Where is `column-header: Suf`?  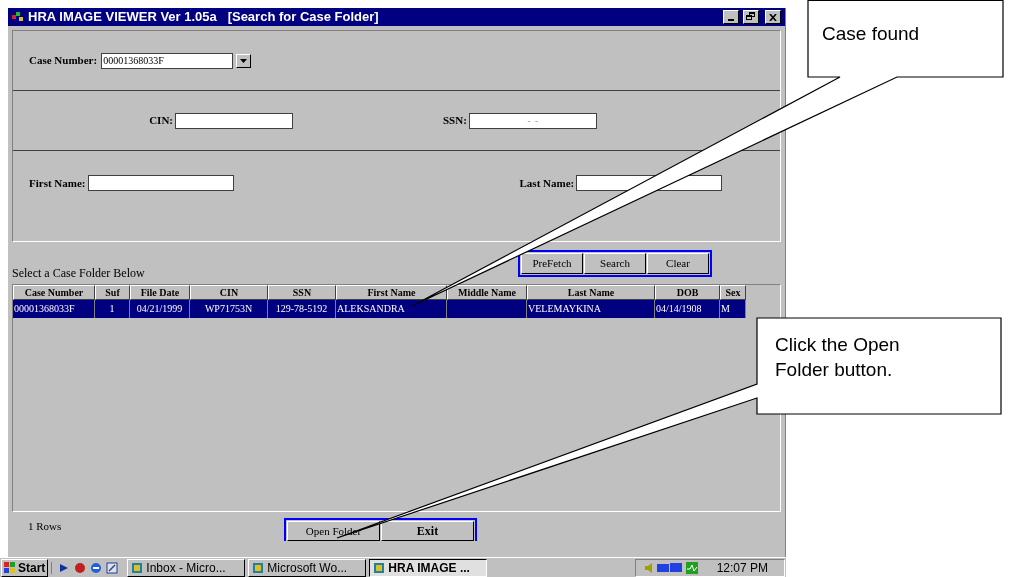
column-header: Suf is located at coordinates (112, 292).